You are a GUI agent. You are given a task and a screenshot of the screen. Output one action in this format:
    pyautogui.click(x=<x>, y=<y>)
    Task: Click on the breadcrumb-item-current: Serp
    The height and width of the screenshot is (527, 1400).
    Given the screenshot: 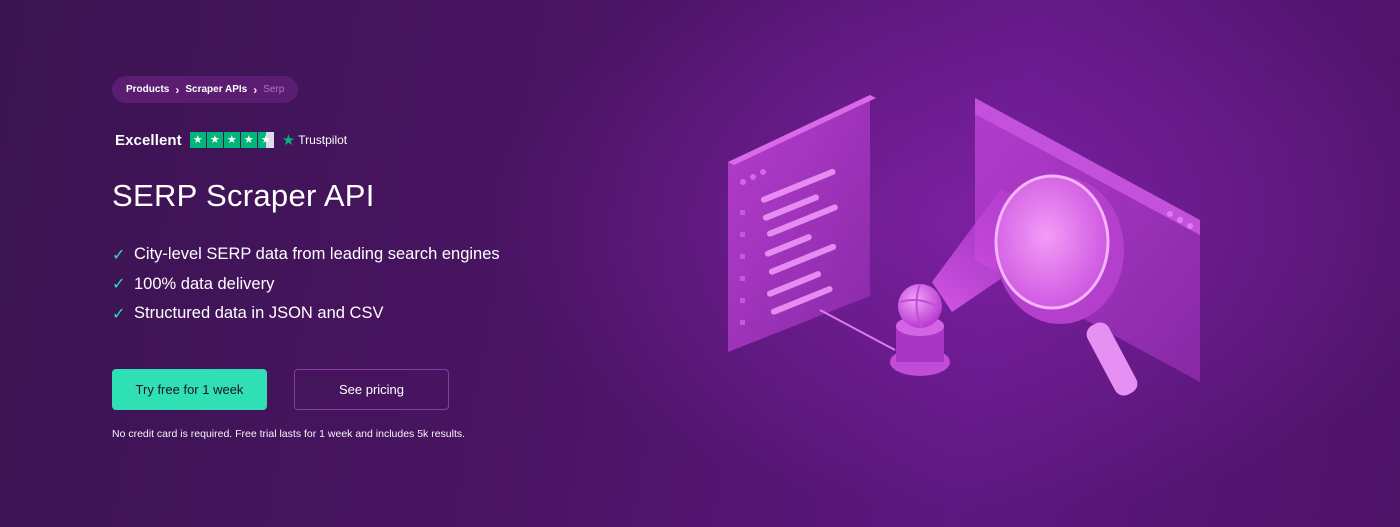 What is the action you would take?
    pyautogui.click(x=274, y=89)
    